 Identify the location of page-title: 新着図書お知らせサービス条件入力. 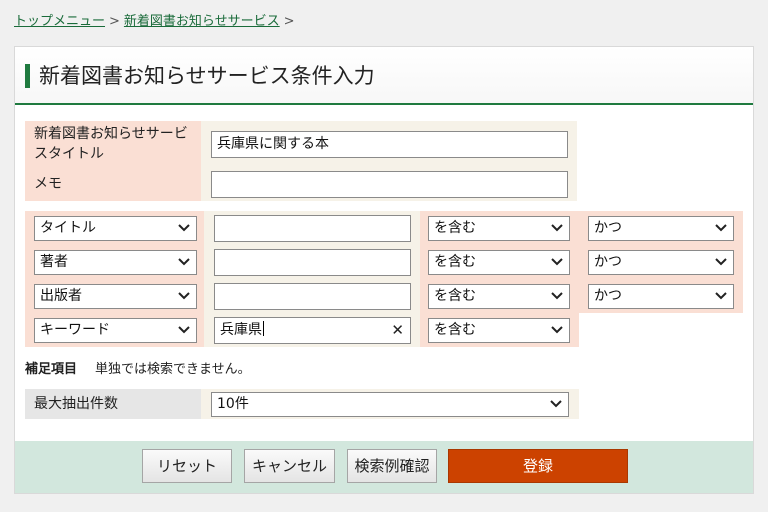
(207, 76).